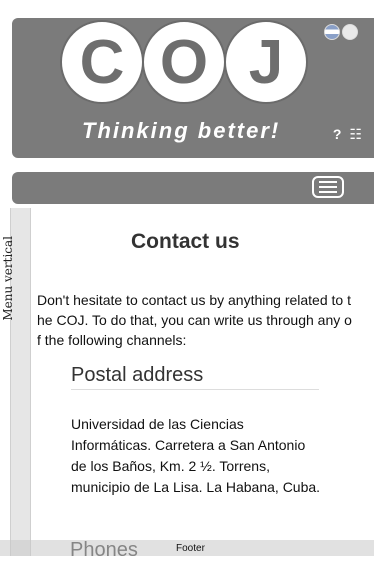  Describe the element at coordinates (102, 62) in the screenshot. I see `logo-letter: C` at that location.